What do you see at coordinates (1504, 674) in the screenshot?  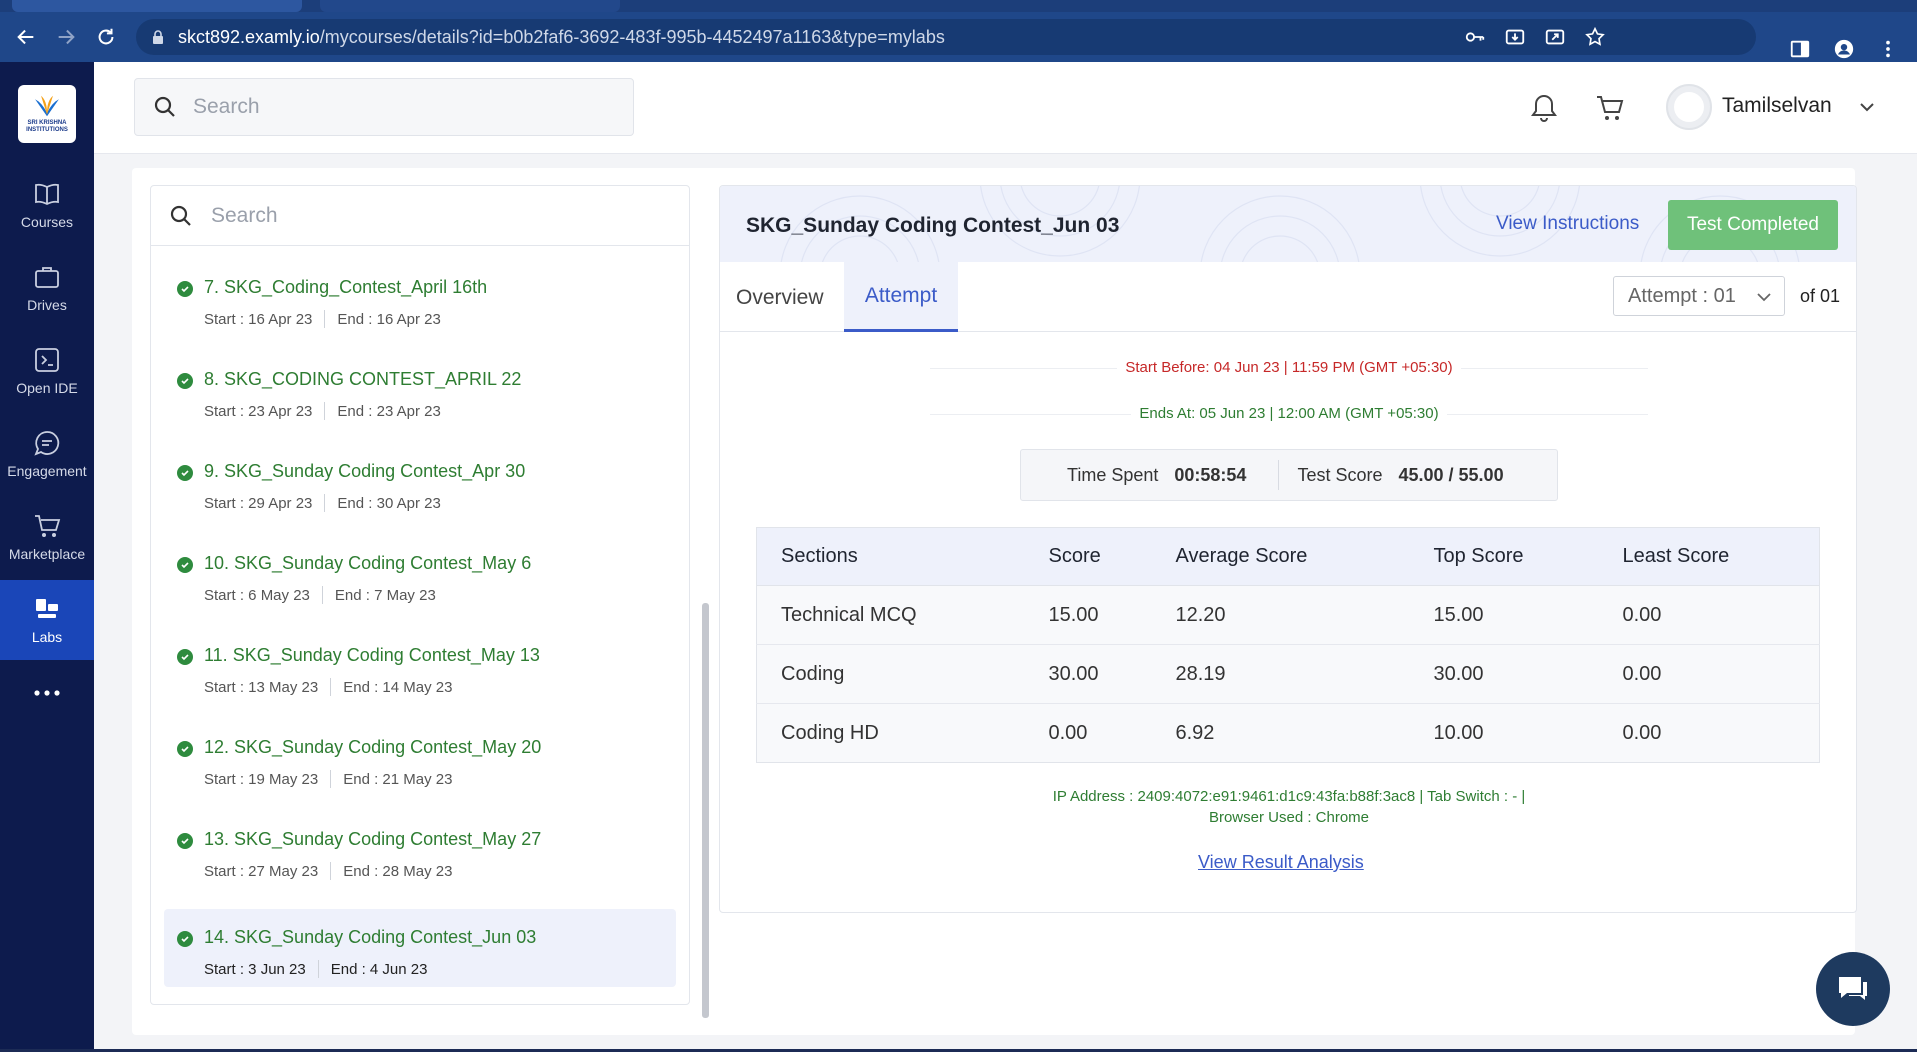 I see `table-cell: 30.00` at bounding box center [1504, 674].